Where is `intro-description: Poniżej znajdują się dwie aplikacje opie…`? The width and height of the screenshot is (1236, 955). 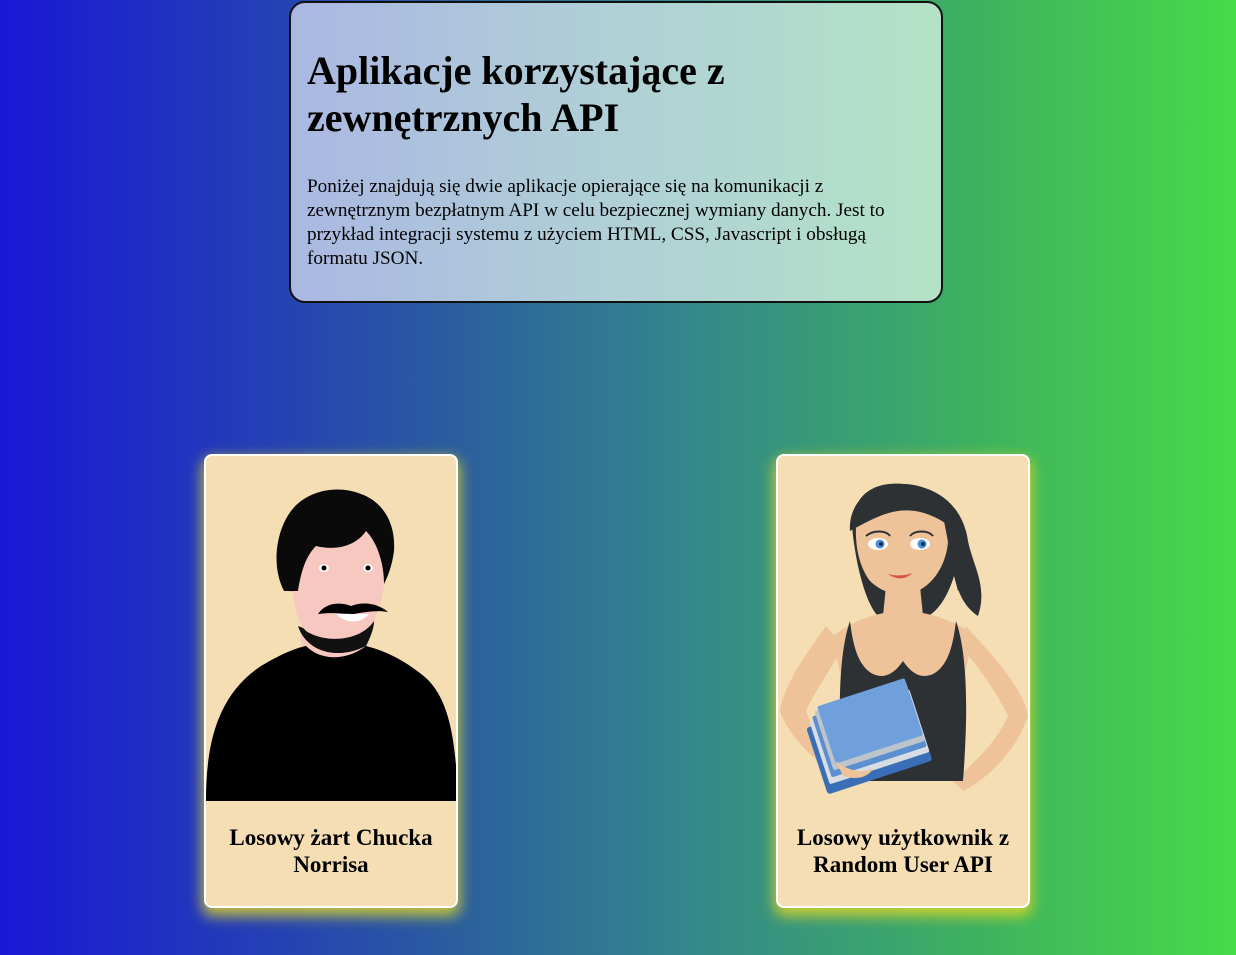
intro-description: Poniżej znajdują się dwie aplikacje opie… is located at coordinates (596, 222).